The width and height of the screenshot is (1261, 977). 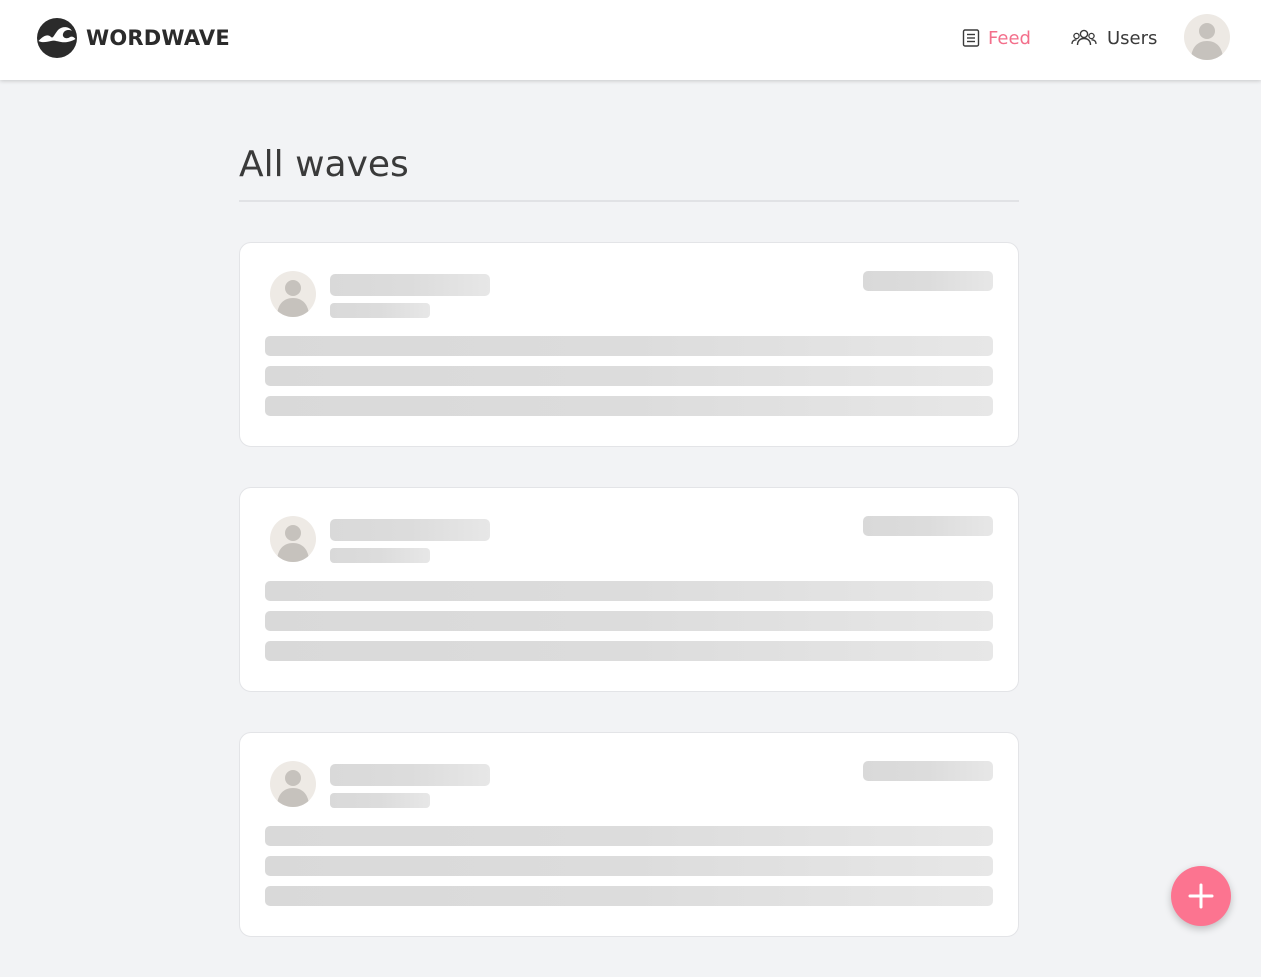 I want to click on feed-icon, so click(x=971, y=38).